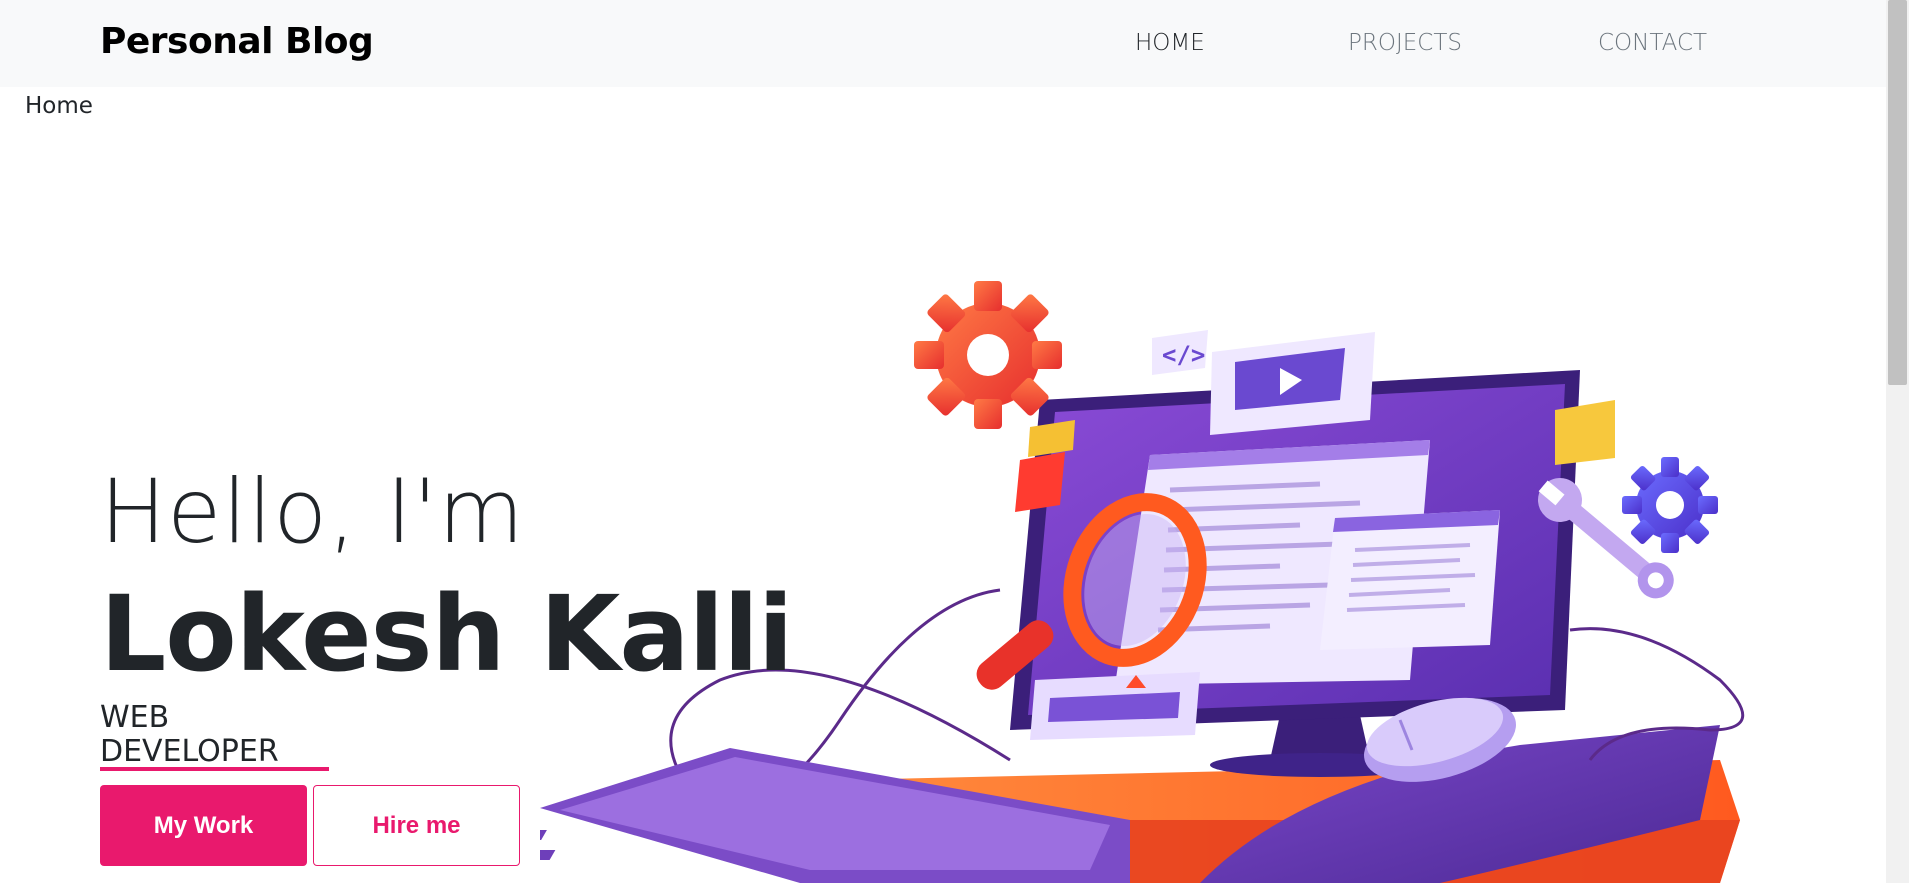 The height and width of the screenshot is (883, 1909). Describe the element at coordinates (189, 751) in the screenshot. I see `hero-role-line2: DEVELOPER` at that location.